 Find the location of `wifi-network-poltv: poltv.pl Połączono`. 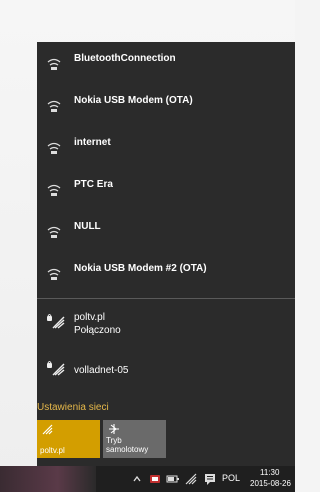

wifi-network-poltv: poltv.pl Połączono is located at coordinates (166, 324).